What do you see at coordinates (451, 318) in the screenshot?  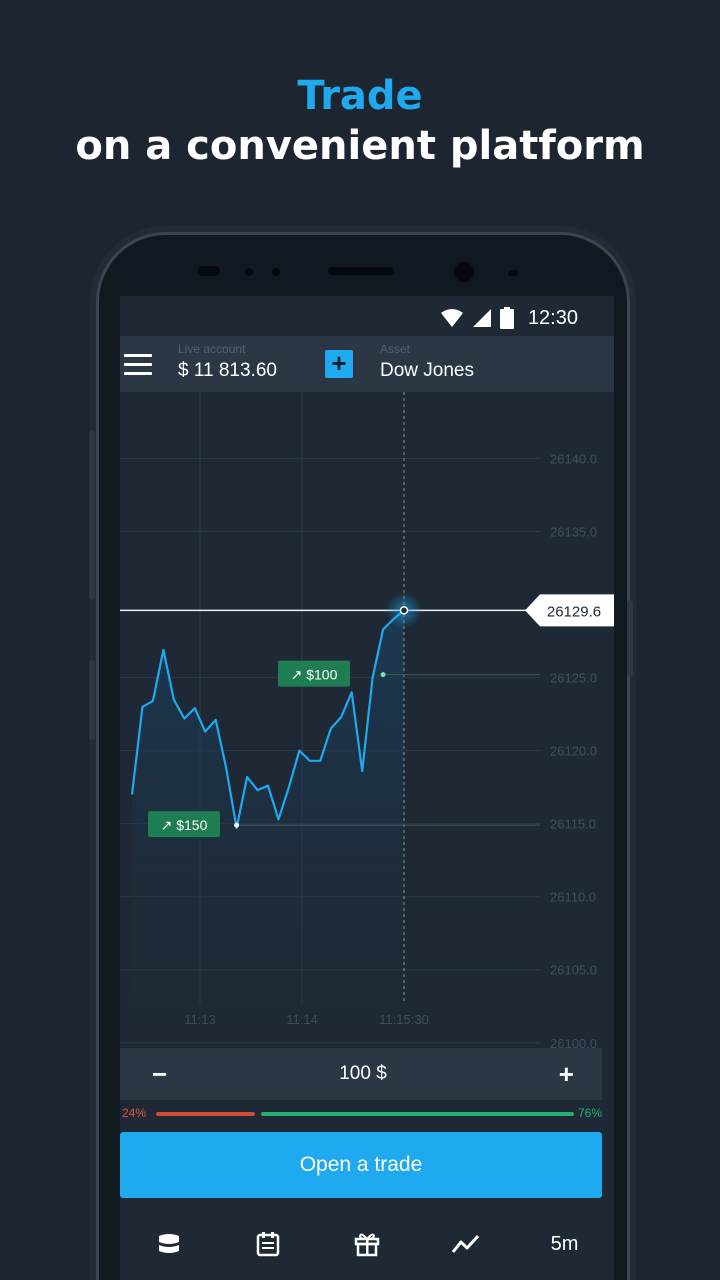 I see `wifi-icon` at bounding box center [451, 318].